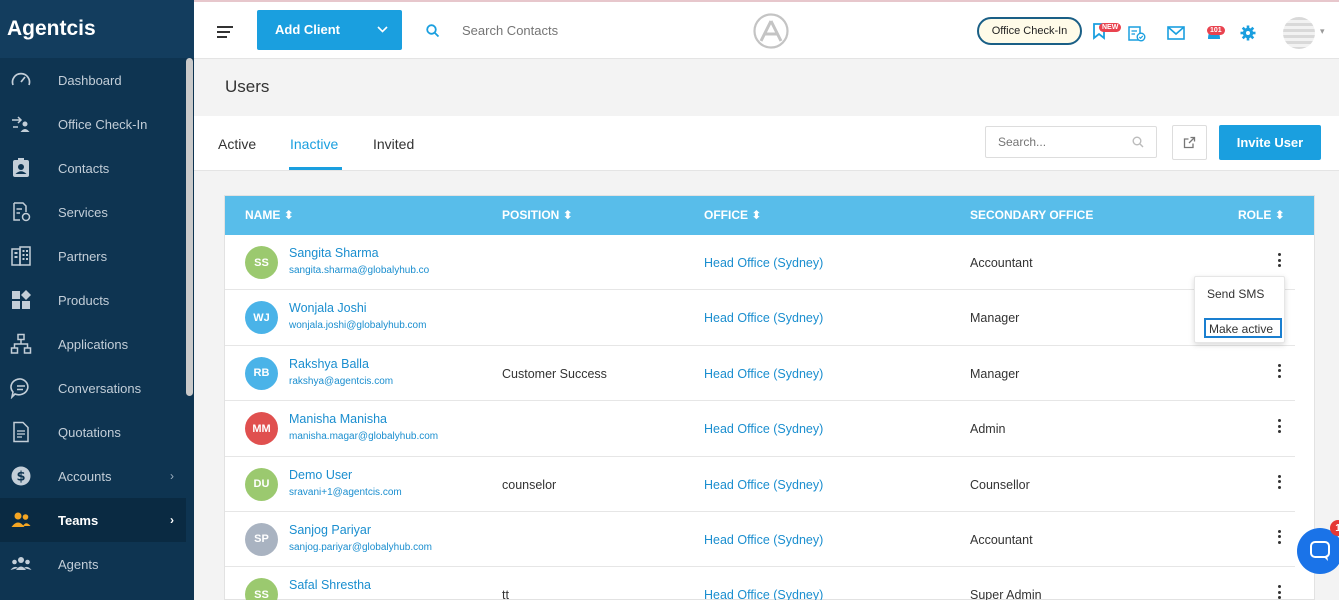  I want to click on tabs-bar: Active Inactive Invited Invite User, so click(766, 143).